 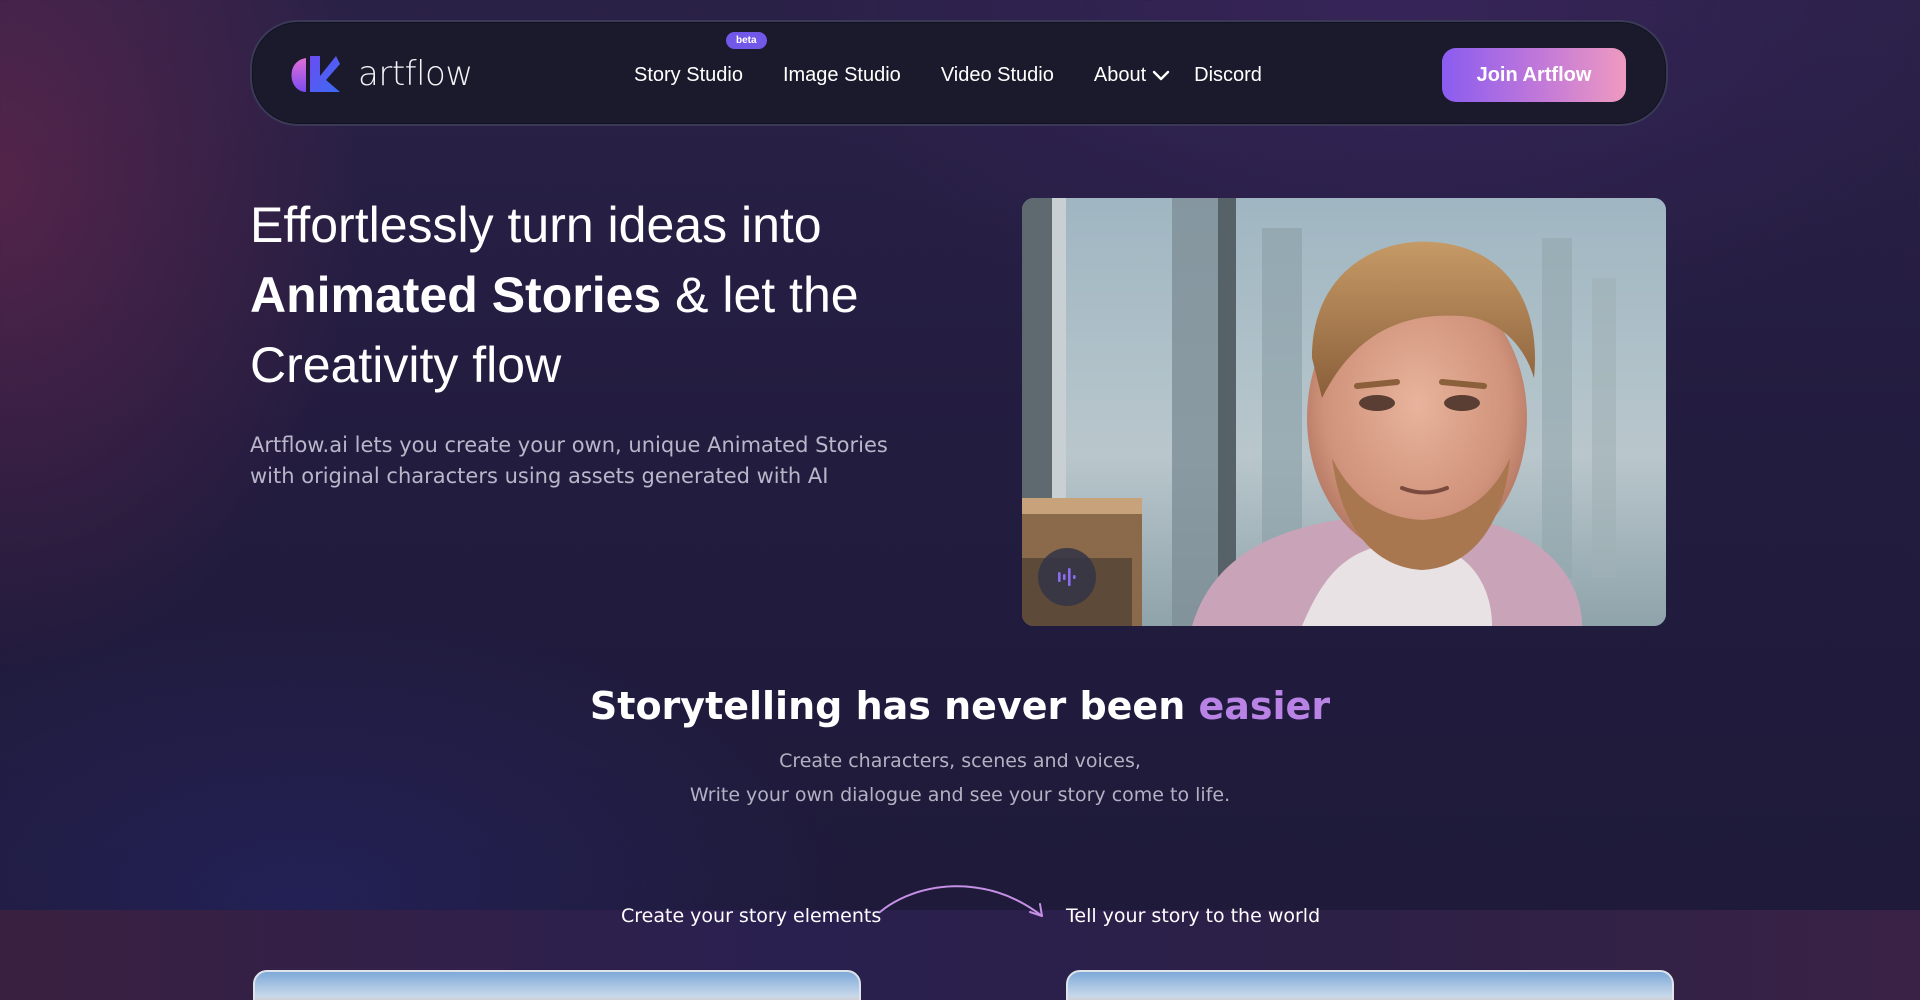 I want to click on nav-item-label: Discord, so click(x=1228, y=74).